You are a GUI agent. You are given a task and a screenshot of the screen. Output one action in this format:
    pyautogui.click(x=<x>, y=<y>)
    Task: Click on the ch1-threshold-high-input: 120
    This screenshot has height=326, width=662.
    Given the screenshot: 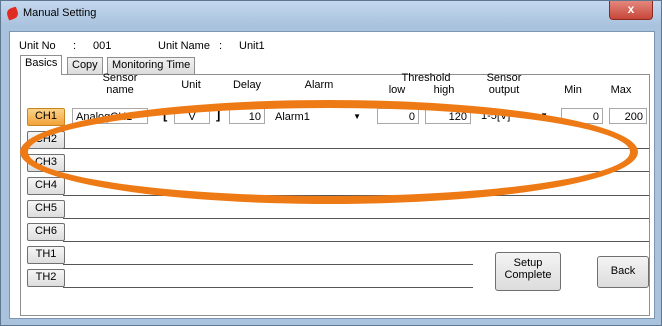 What is the action you would take?
    pyautogui.click(x=448, y=116)
    